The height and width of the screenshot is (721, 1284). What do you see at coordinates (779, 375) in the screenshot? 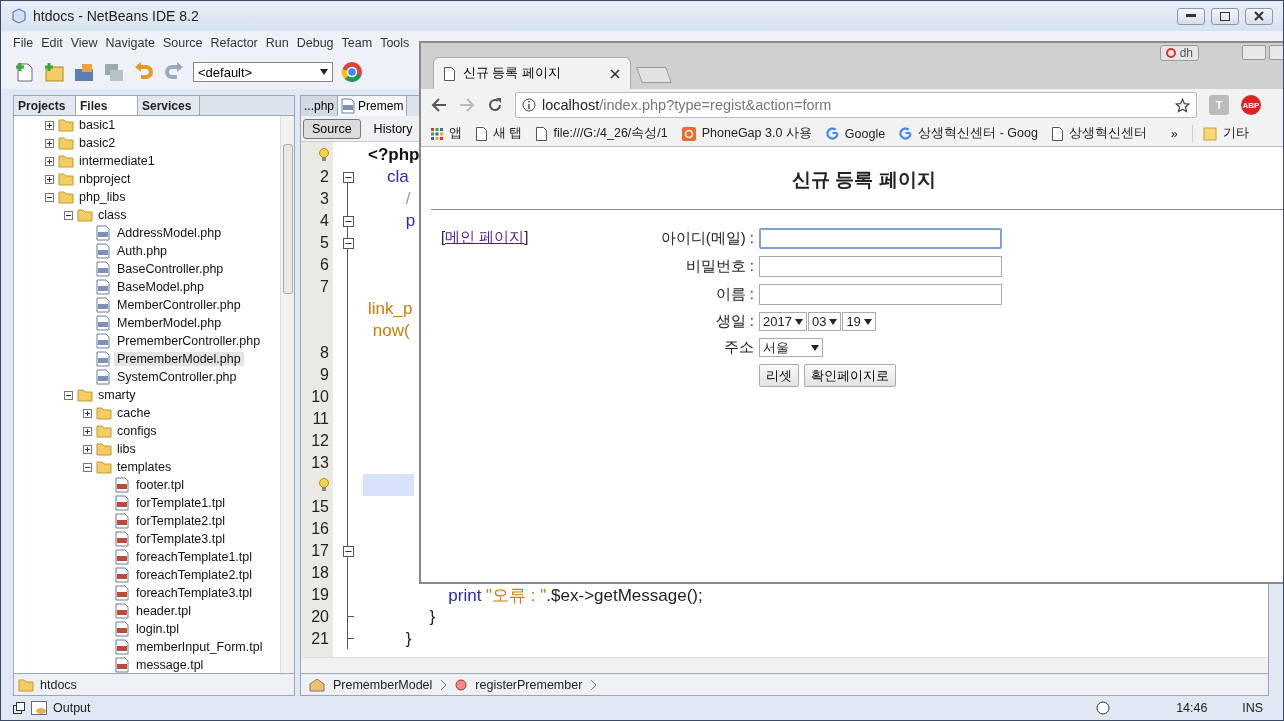
I see `reset-button: 리셋` at bounding box center [779, 375].